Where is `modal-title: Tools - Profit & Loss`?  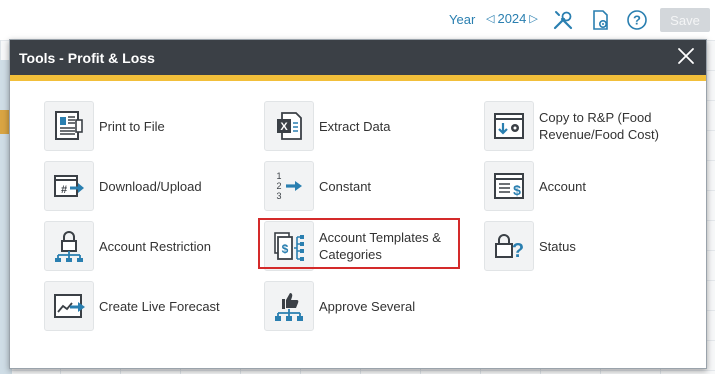
modal-title: Tools - Profit & Loss is located at coordinates (87, 58).